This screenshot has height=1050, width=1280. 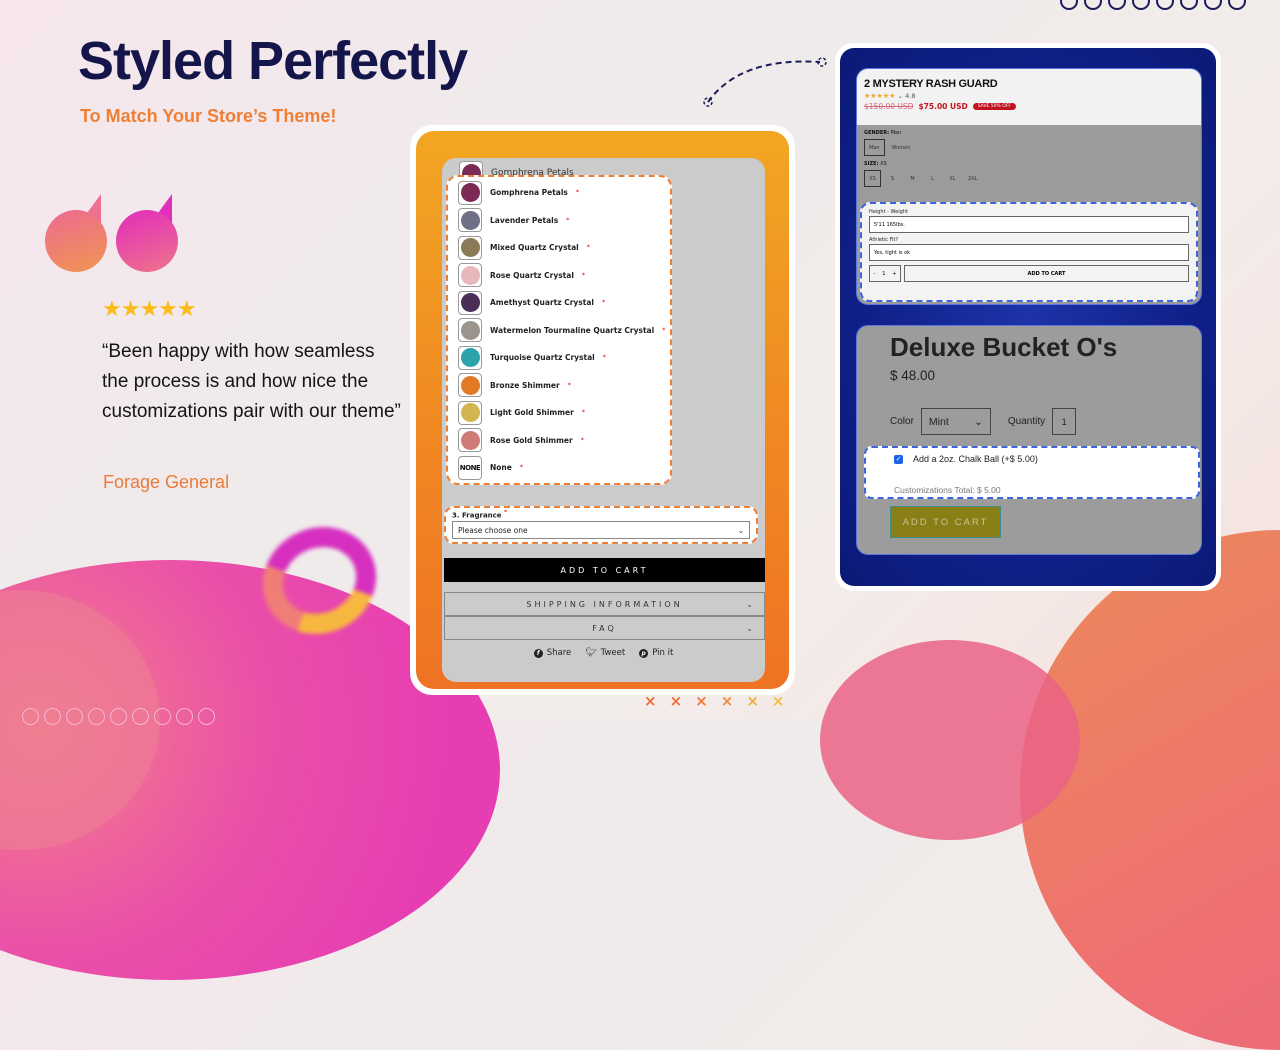 What do you see at coordinates (938, 421) in the screenshot?
I see `color-value: Mint` at bounding box center [938, 421].